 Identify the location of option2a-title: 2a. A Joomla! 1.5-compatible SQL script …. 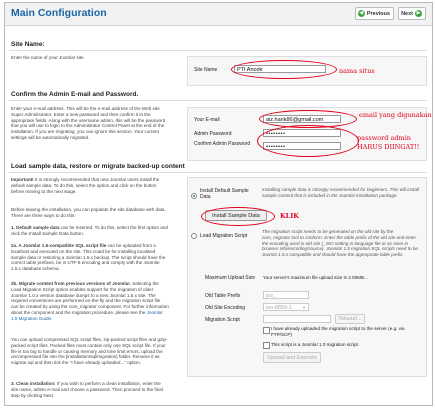
(59, 245).